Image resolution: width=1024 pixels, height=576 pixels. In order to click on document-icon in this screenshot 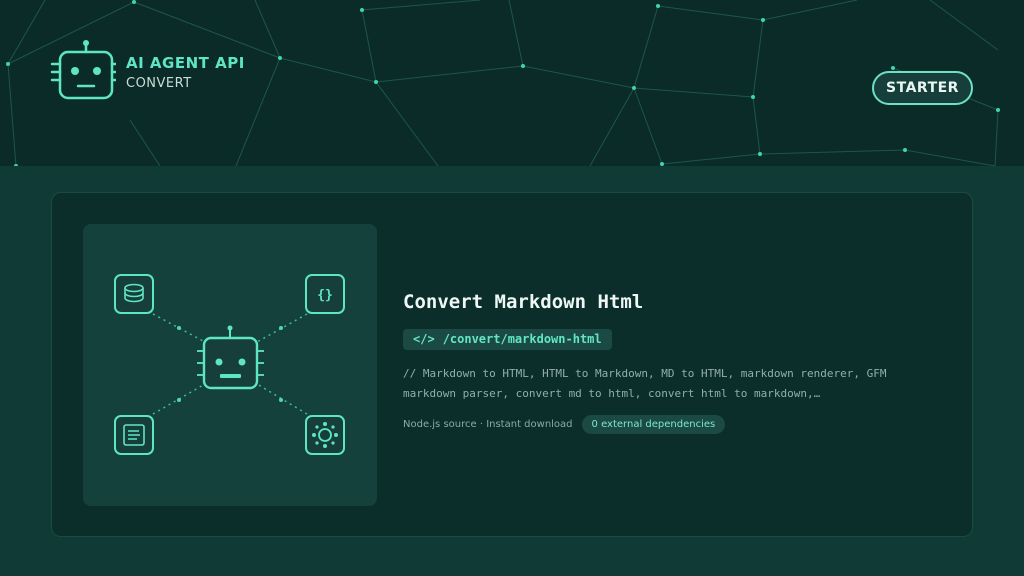, I will do `click(134, 435)`.